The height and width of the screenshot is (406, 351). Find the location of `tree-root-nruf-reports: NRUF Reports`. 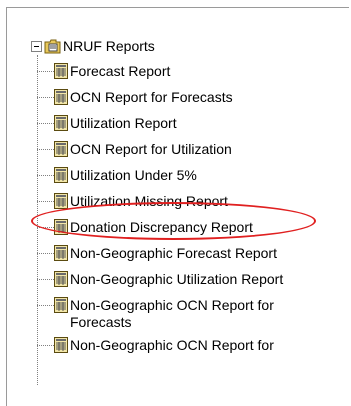

tree-root-nruf-reports: NRUF Reports is located at coordinates (93, 46).